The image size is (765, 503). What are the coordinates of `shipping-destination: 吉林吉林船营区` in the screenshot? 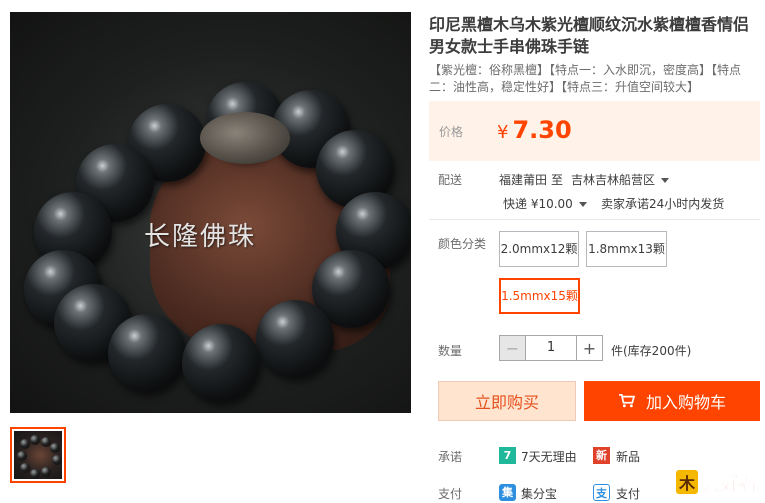 It's located at (613, 180).